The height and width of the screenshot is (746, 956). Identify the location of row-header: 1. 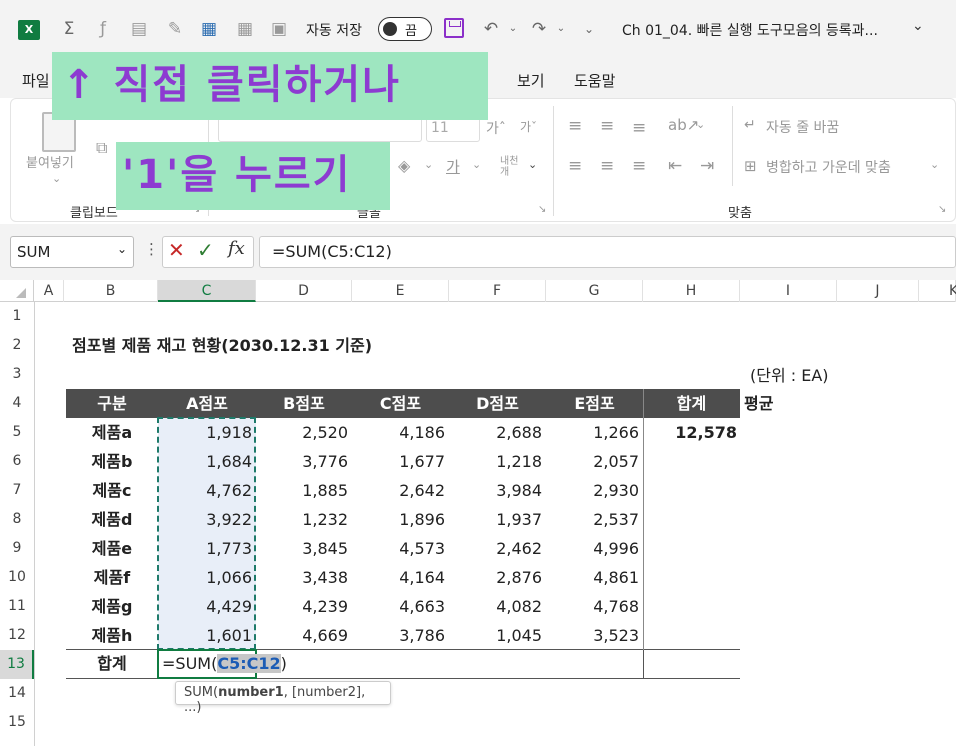
(17, 316).